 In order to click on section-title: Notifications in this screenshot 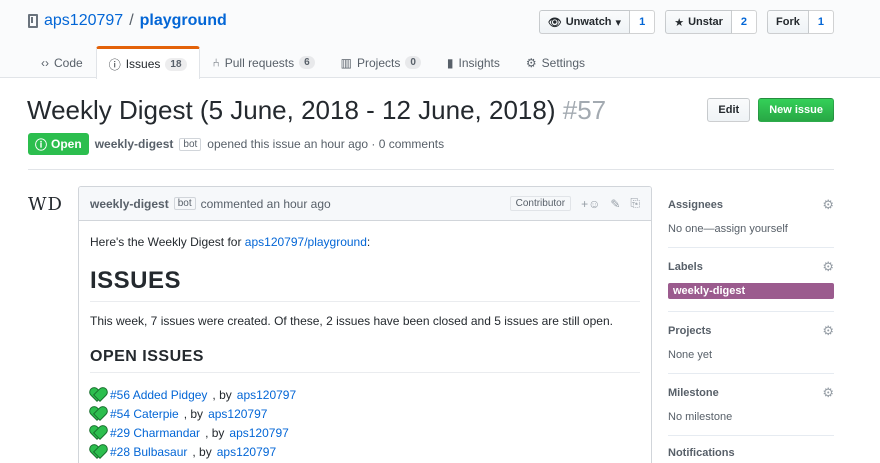, I will do `click(701, 453)`.